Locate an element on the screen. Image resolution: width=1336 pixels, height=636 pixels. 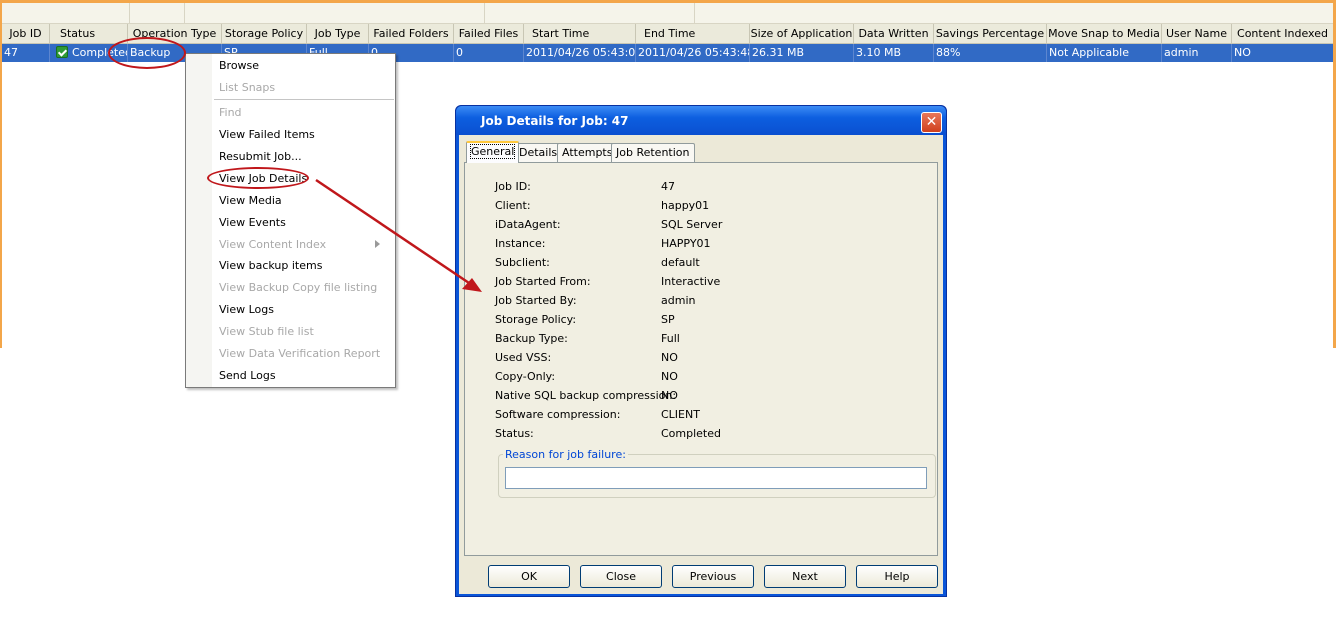
menu-item-list-snaps: List Snaps is located at coordinates (247, 87).